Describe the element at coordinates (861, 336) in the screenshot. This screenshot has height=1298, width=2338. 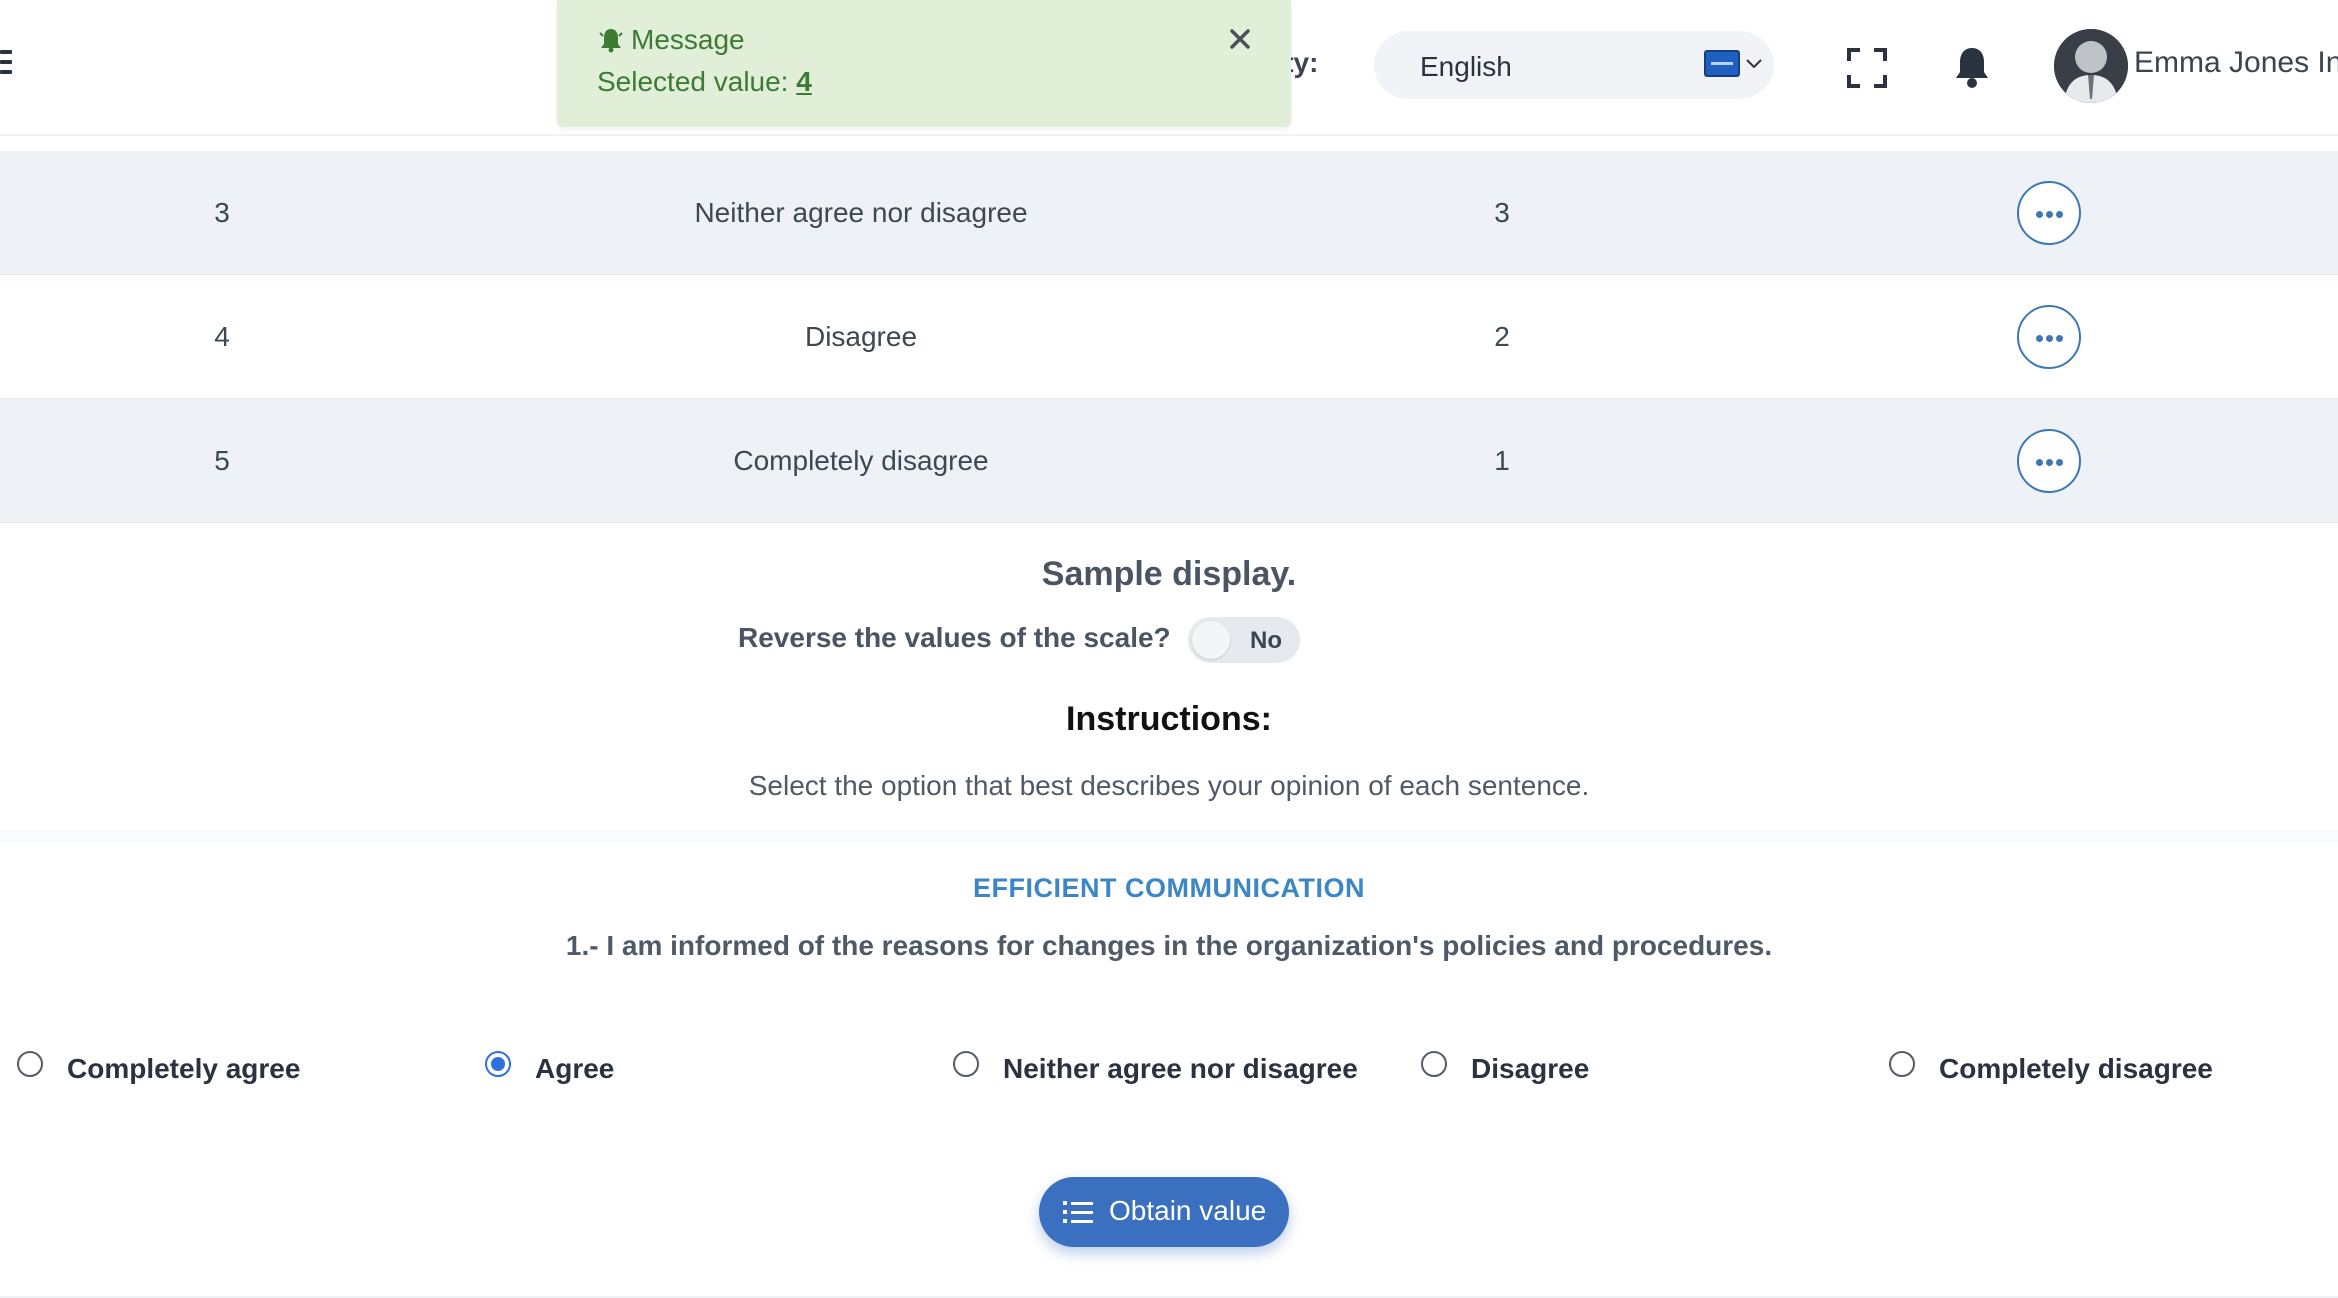
I see `row-label: Disagree` at that location.